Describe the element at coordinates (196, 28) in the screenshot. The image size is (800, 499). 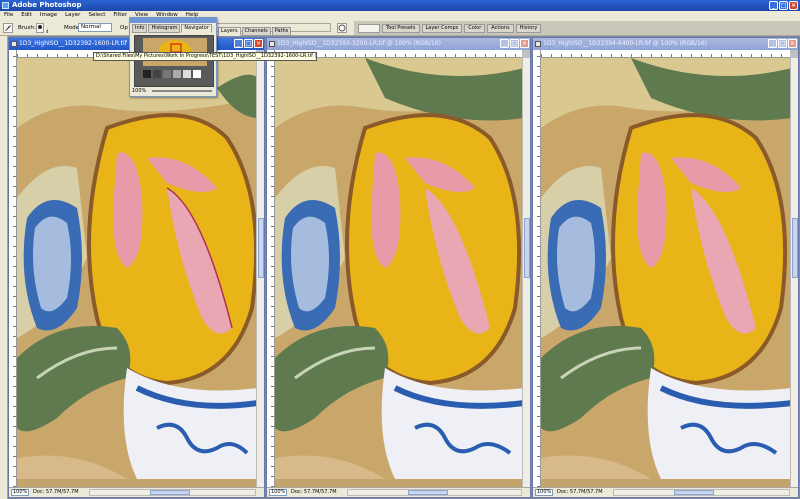
I see `tab-navigator: Navigator` at that location.